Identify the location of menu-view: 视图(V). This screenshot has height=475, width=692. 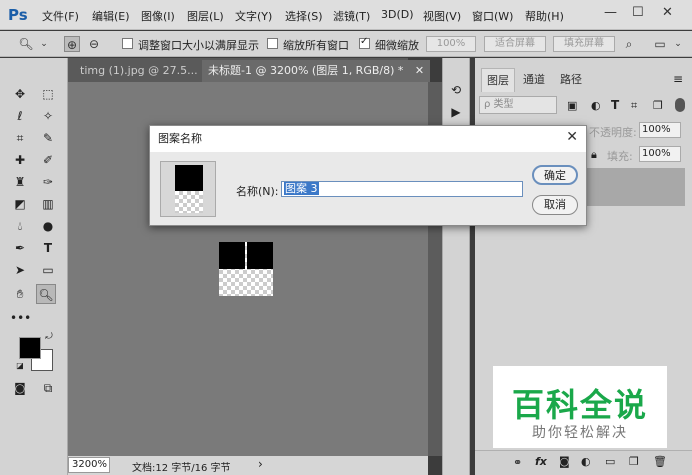
(442, 16).